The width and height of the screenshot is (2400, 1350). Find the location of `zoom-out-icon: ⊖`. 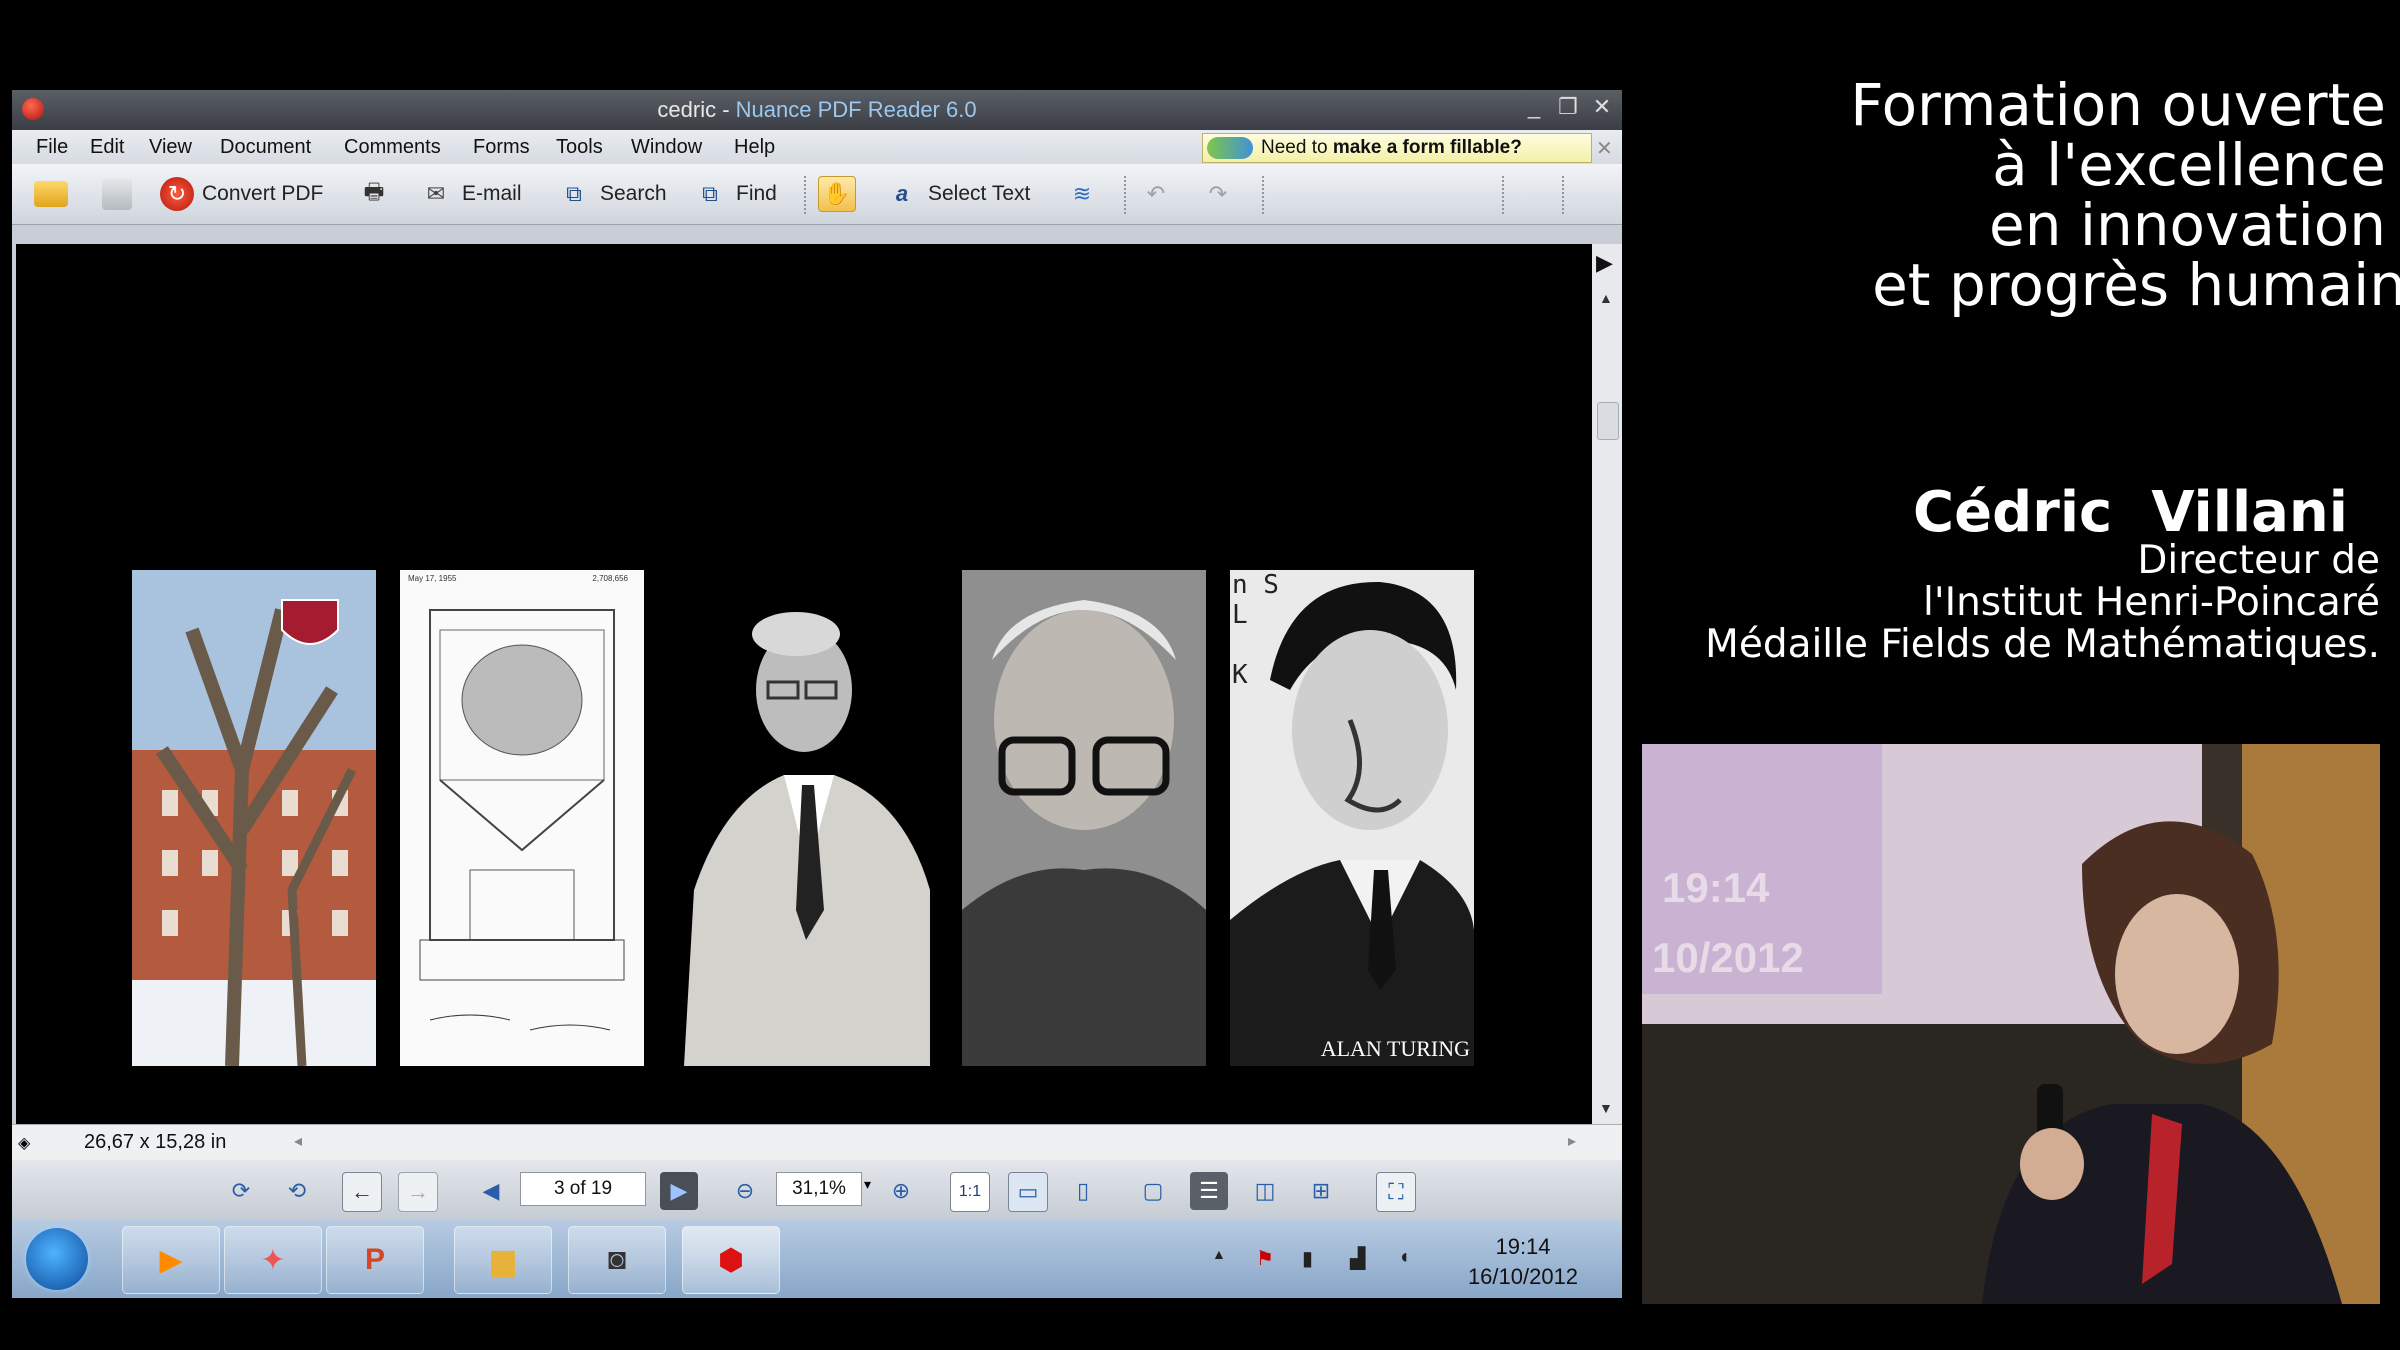

zoom-out-icon: ⊖ is located at coordinates (745, 1191).